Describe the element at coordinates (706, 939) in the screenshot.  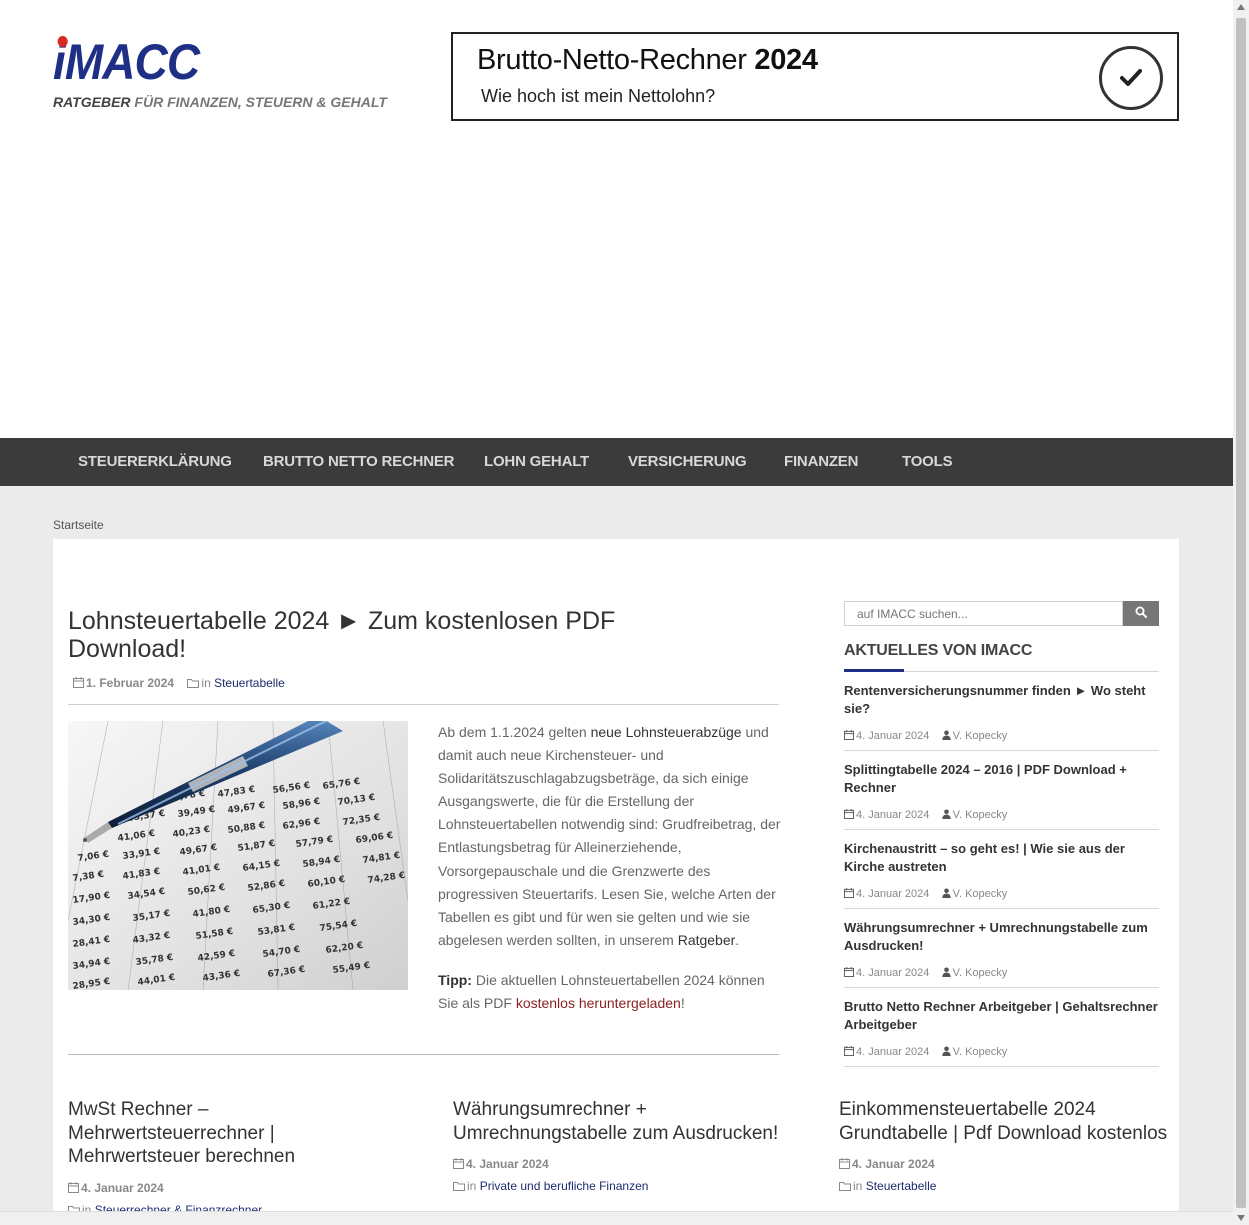
I see `excerpt-bold-2: Ratgeber` at that location.